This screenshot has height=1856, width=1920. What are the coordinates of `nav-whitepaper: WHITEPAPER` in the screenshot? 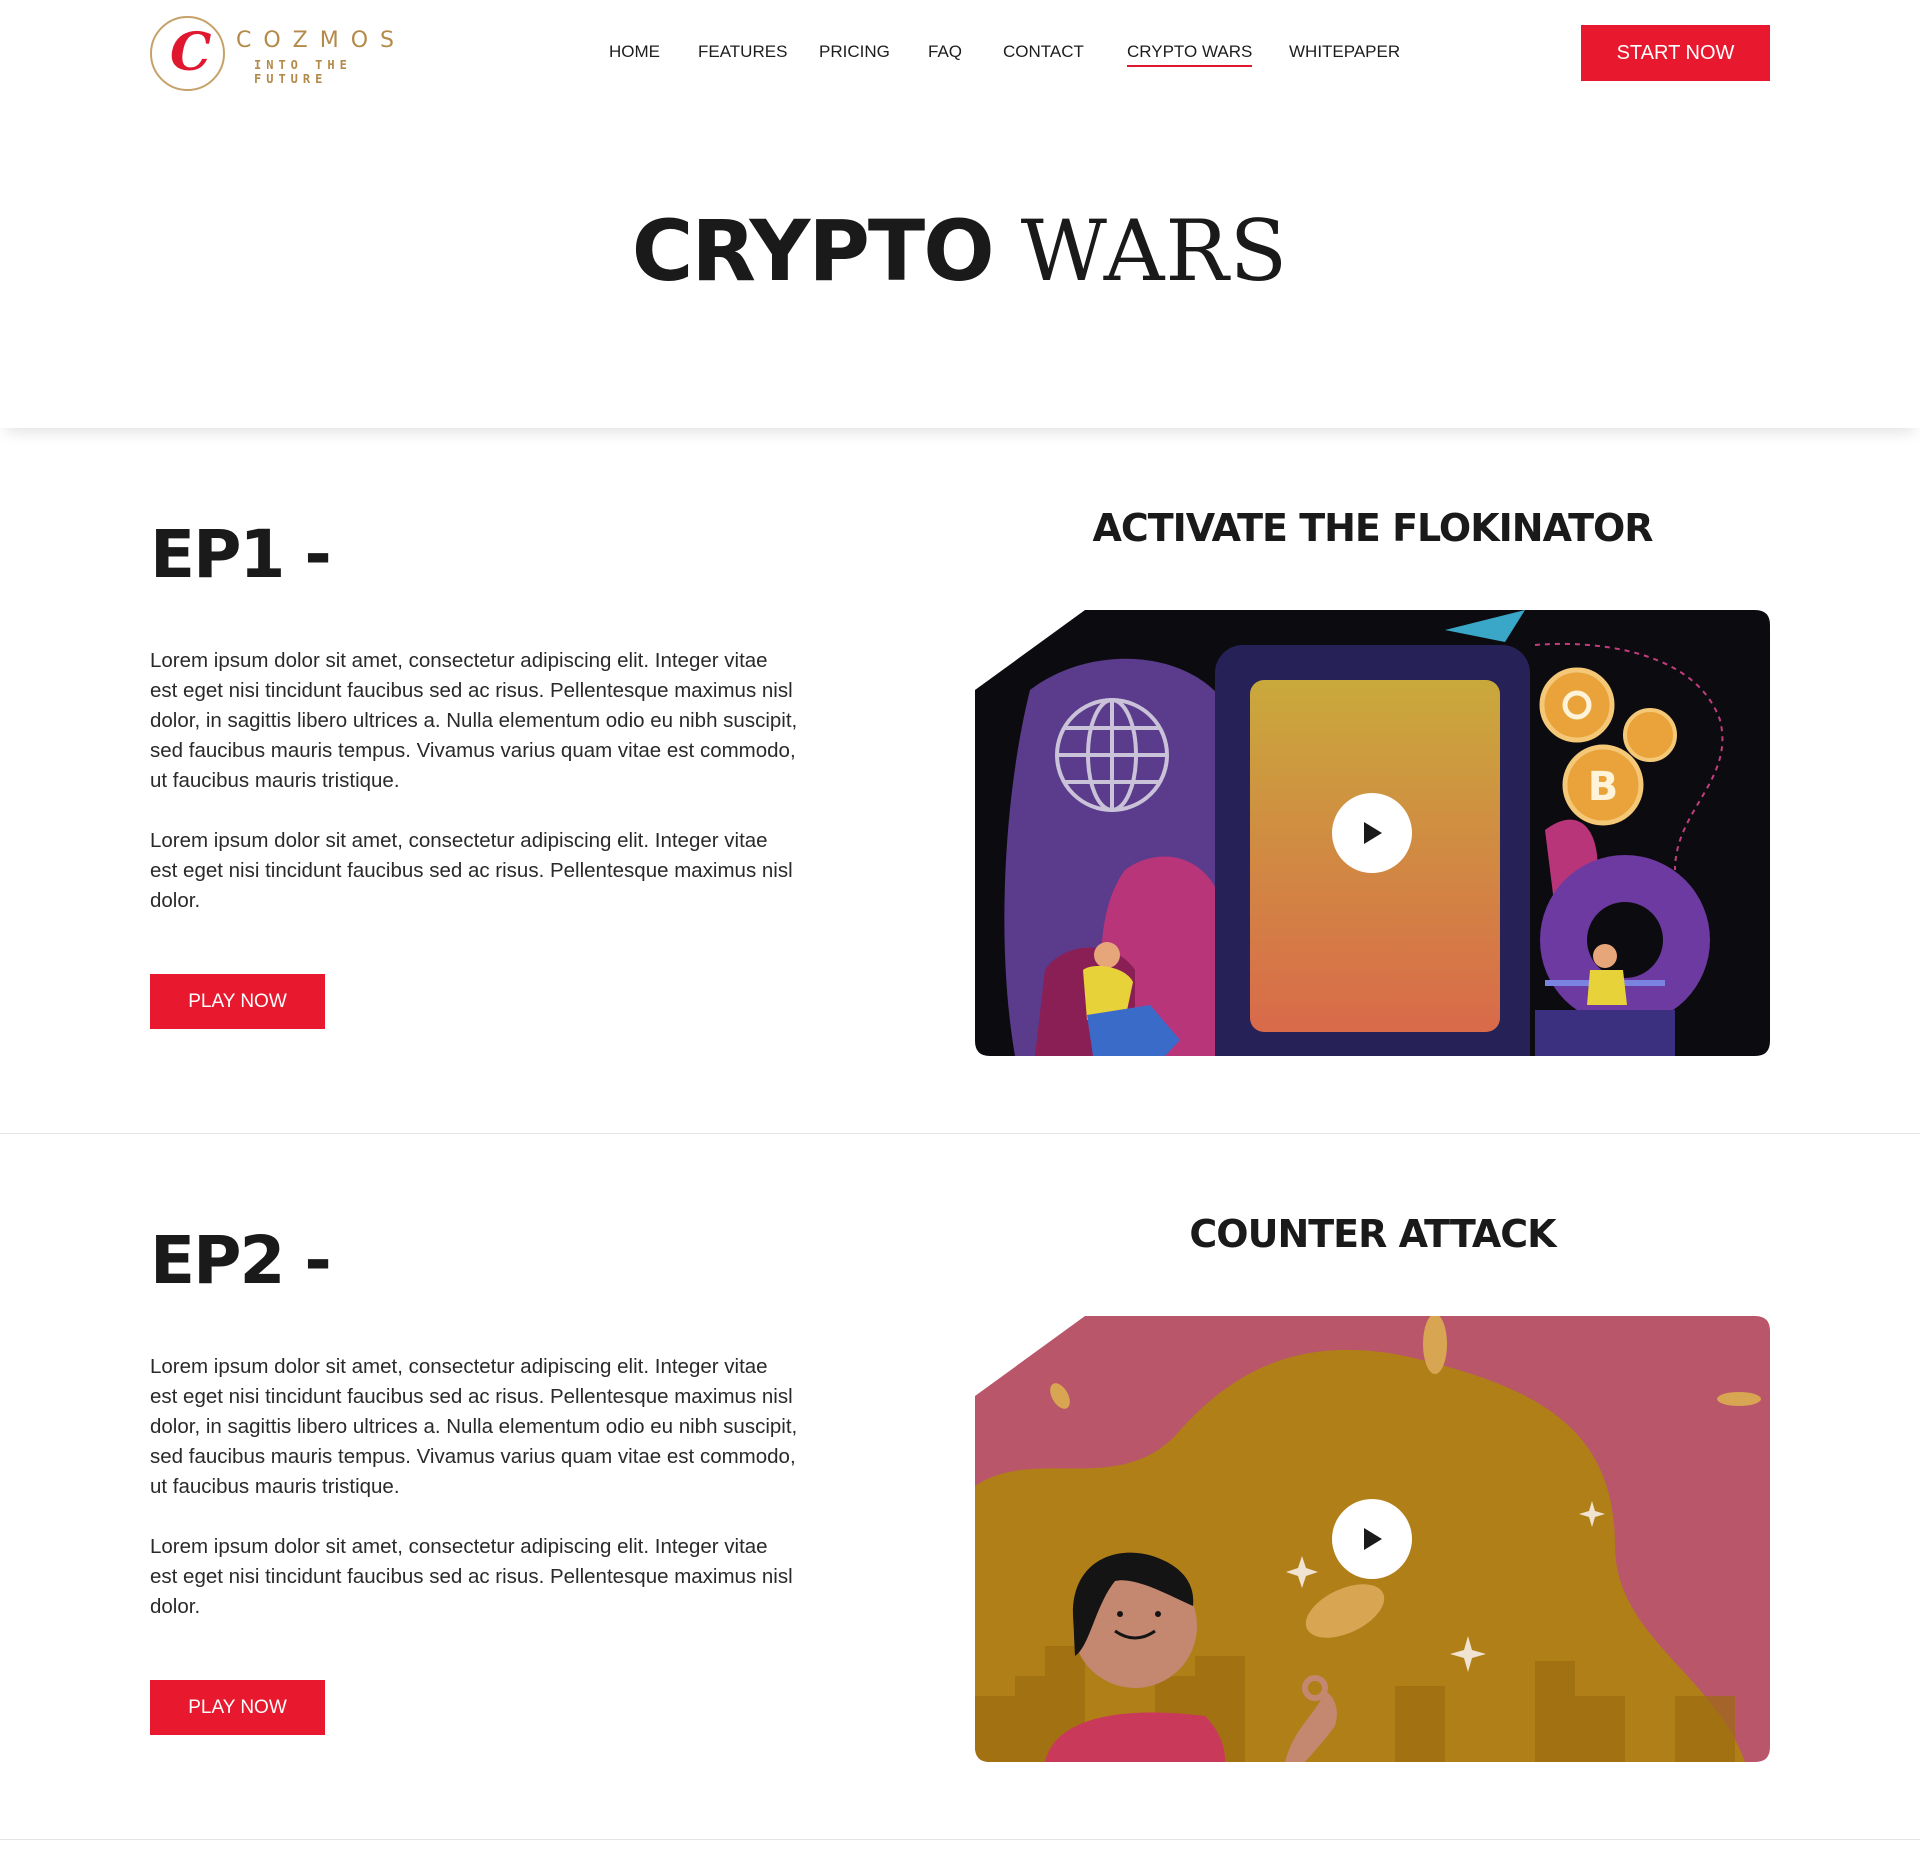 It's located at (1344, 52).